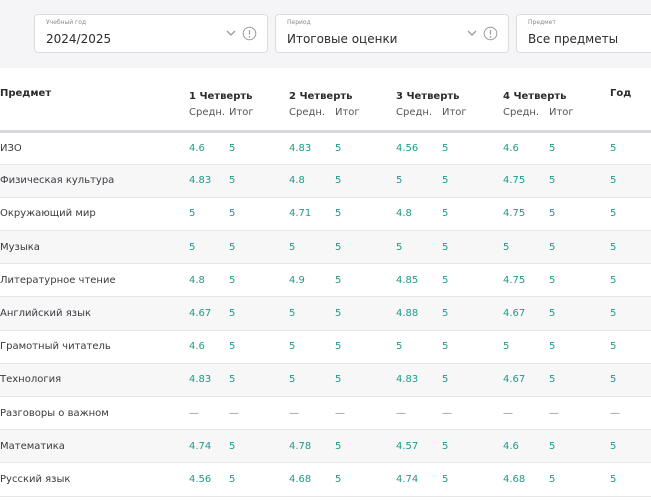  What do you see at coordinates (401, 413) in the screenshot?
I see `quarter-3-average: —` at bounding box center [401, 413].